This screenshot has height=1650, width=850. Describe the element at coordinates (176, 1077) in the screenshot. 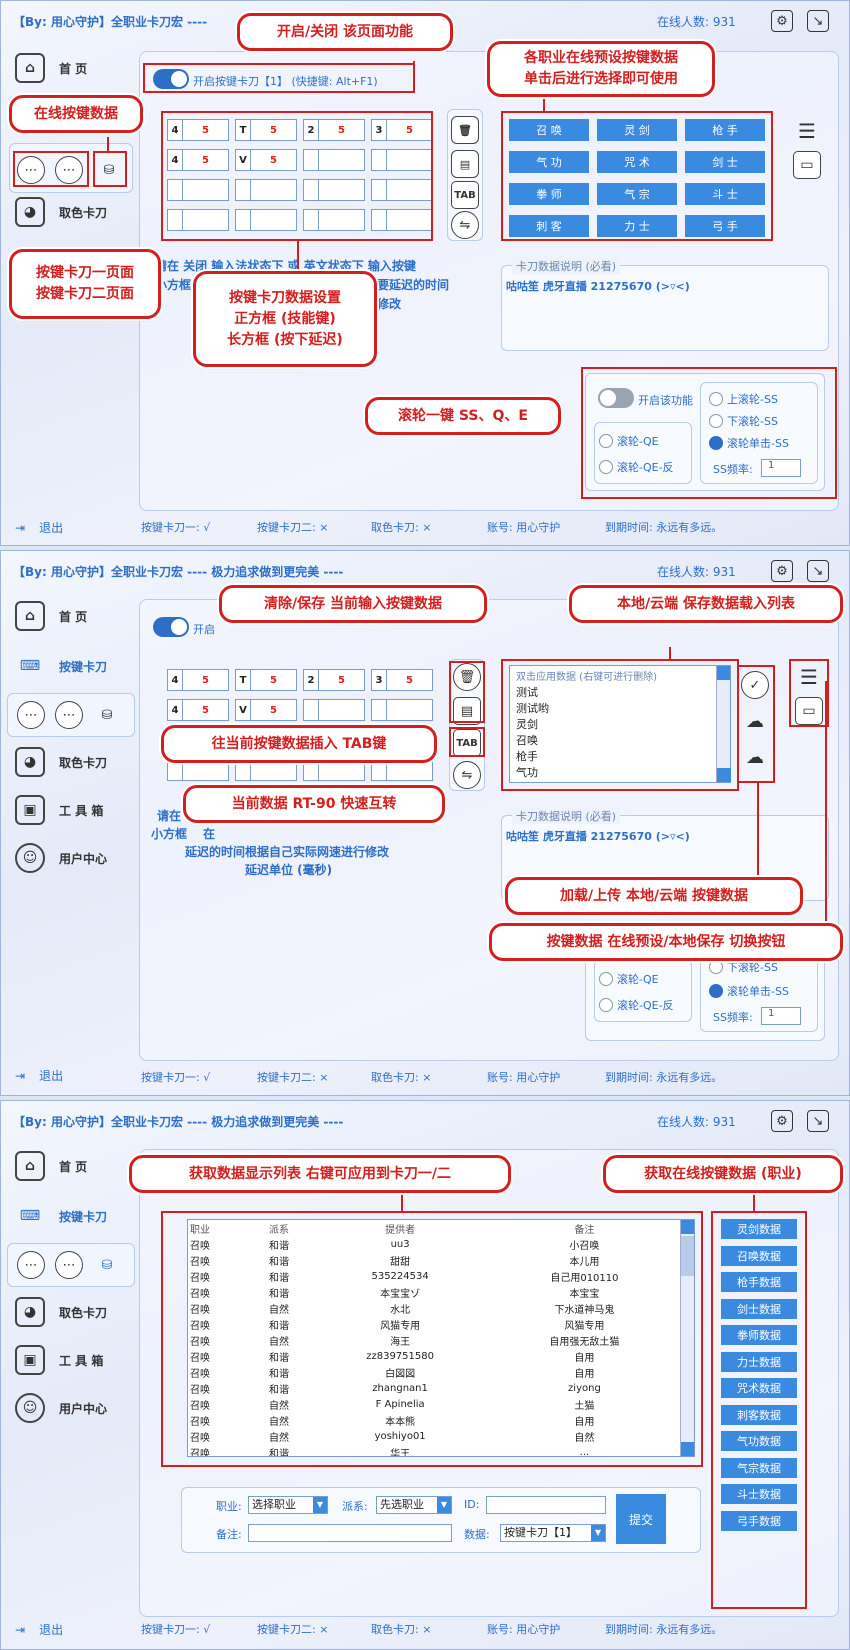

I see `status-keycard-1: 按键卡刀一: √` at that location.